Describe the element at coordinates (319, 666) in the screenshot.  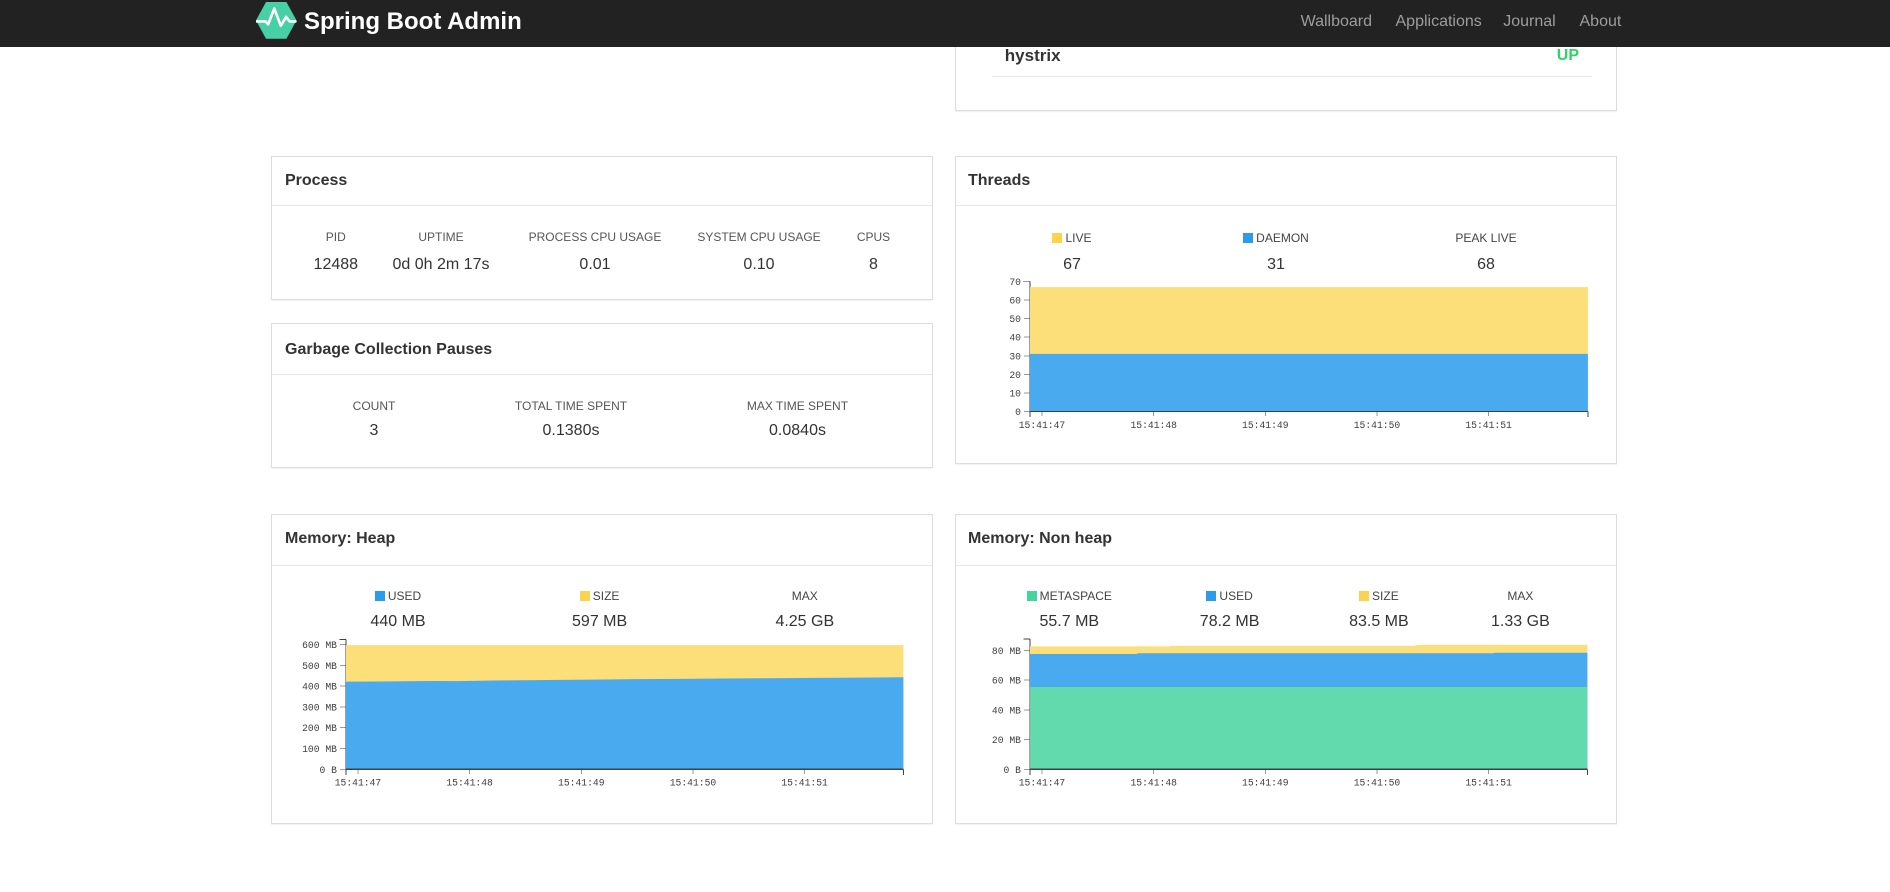
I see `svg-text: 500 MB` at that location.